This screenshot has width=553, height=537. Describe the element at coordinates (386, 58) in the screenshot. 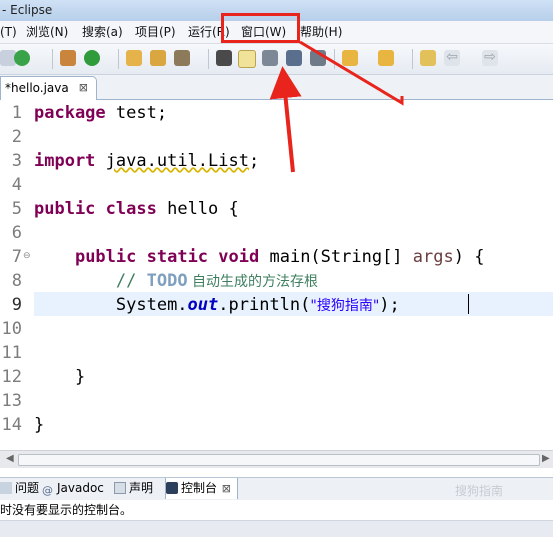

I see `prev-annotation-icon` at that location.